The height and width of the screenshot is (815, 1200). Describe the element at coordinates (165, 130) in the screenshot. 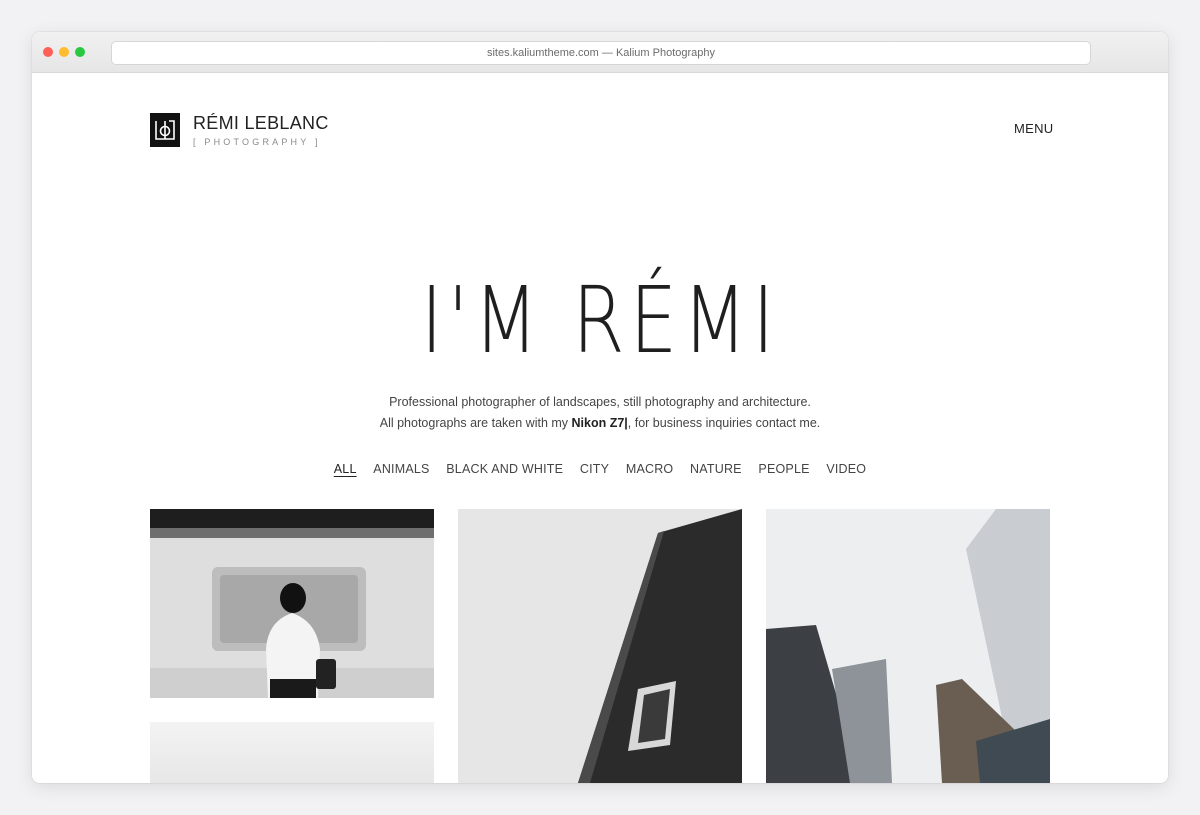

I see `camera-logo-icon` at that location.